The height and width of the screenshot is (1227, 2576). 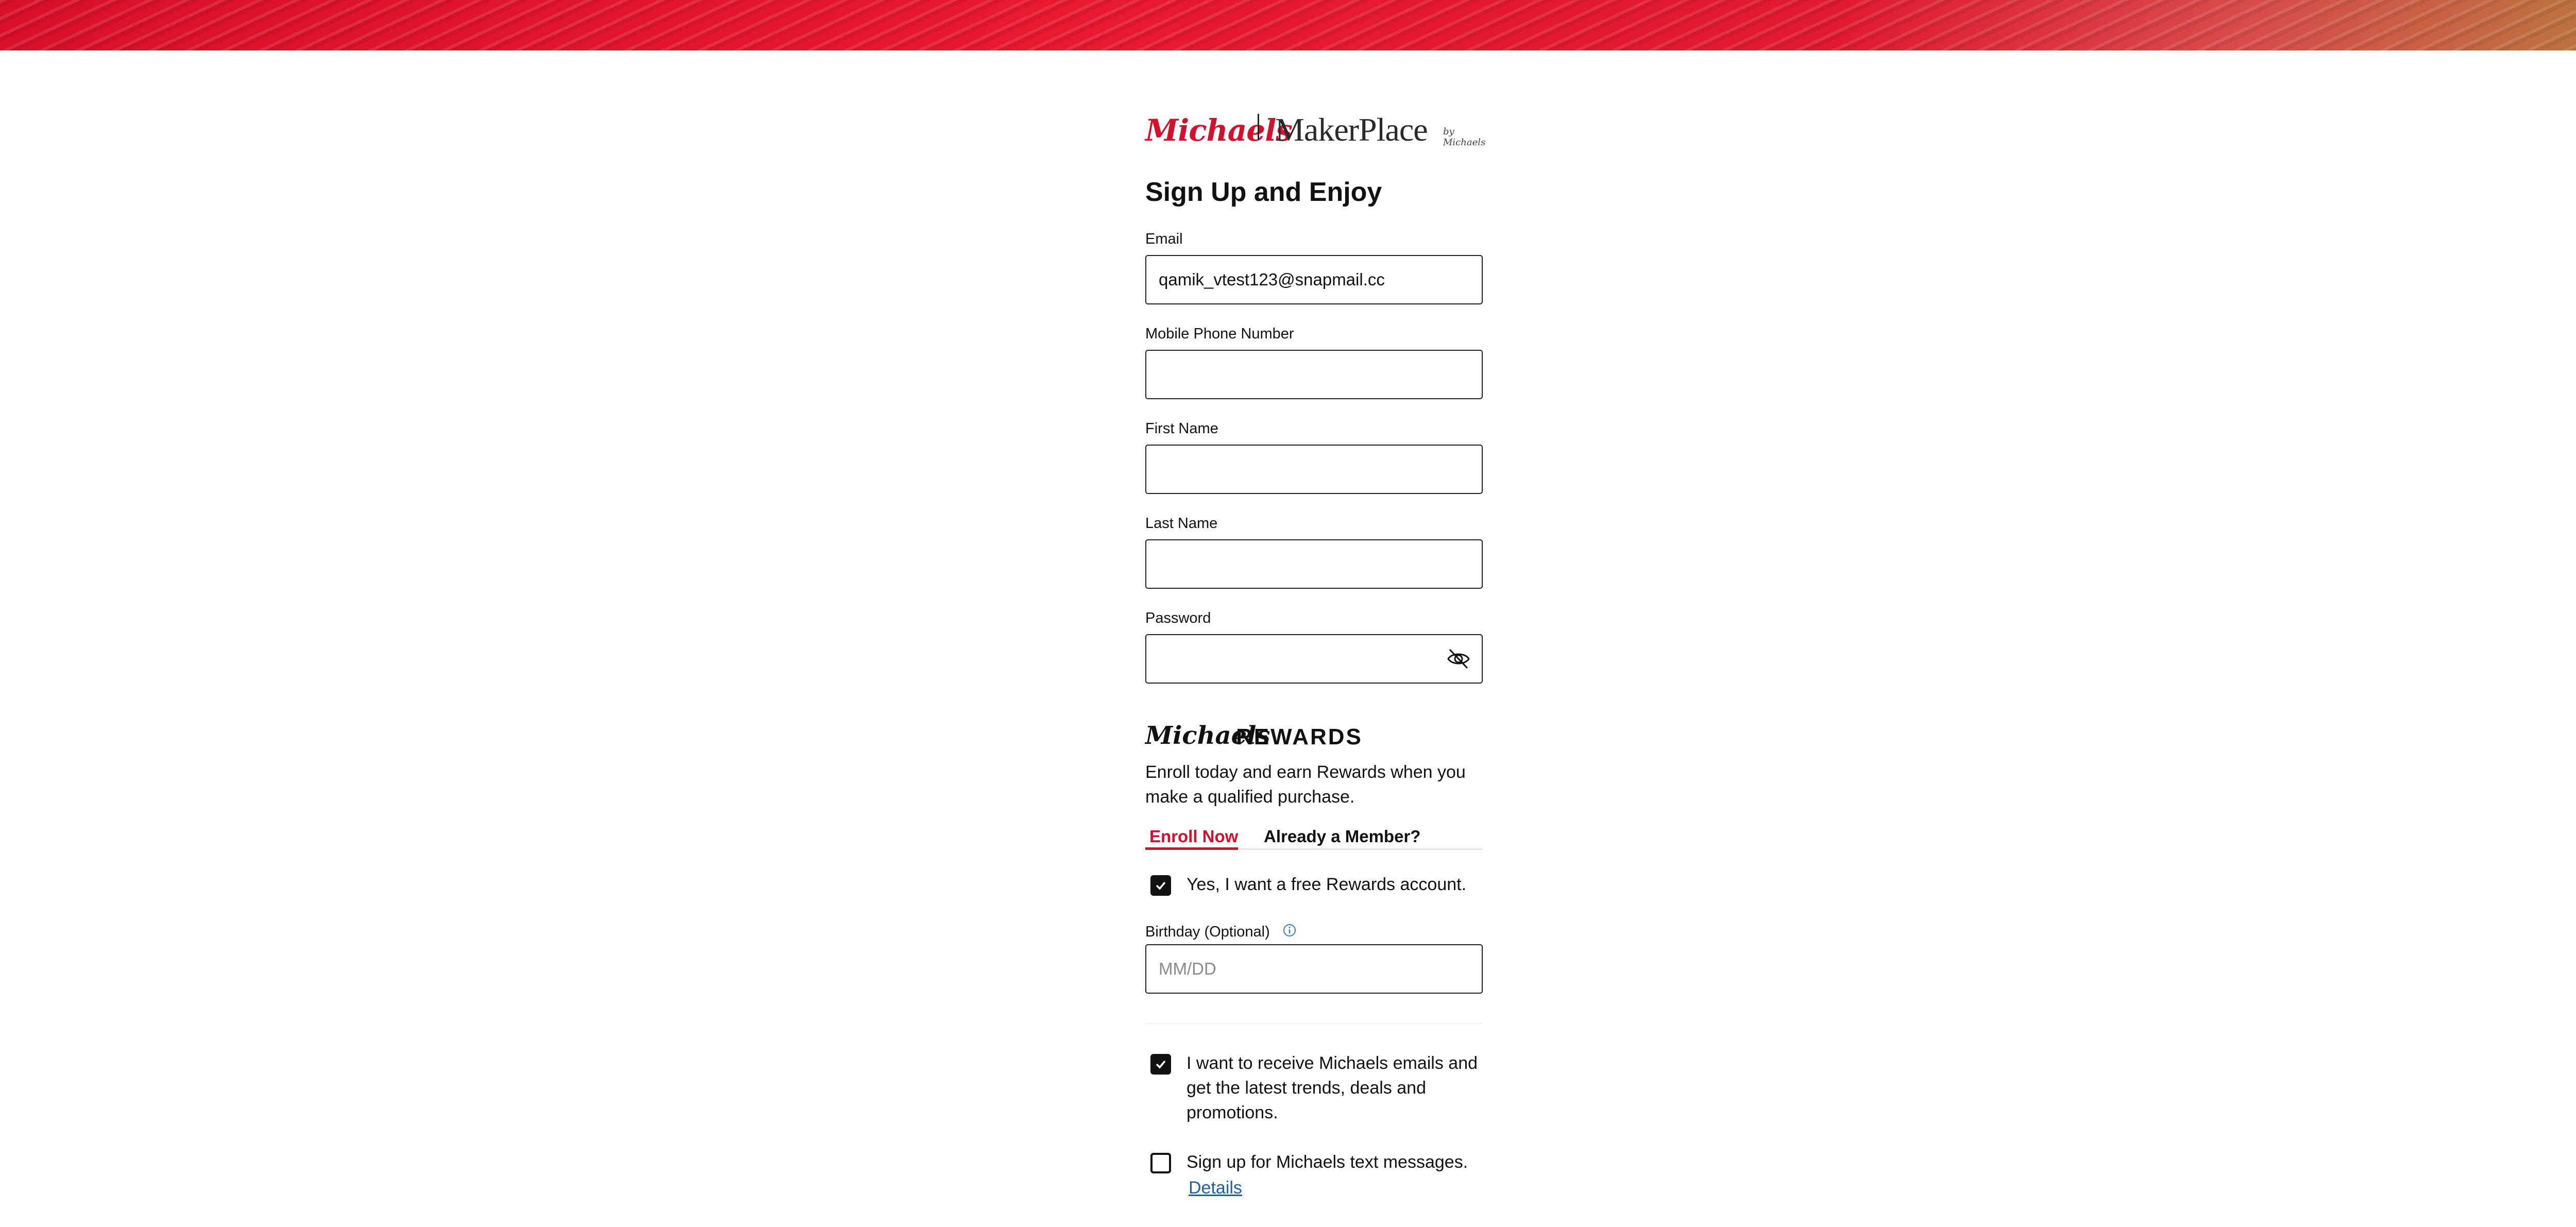 I want to click on eye-off-icon, so click(x=1458, y=658).